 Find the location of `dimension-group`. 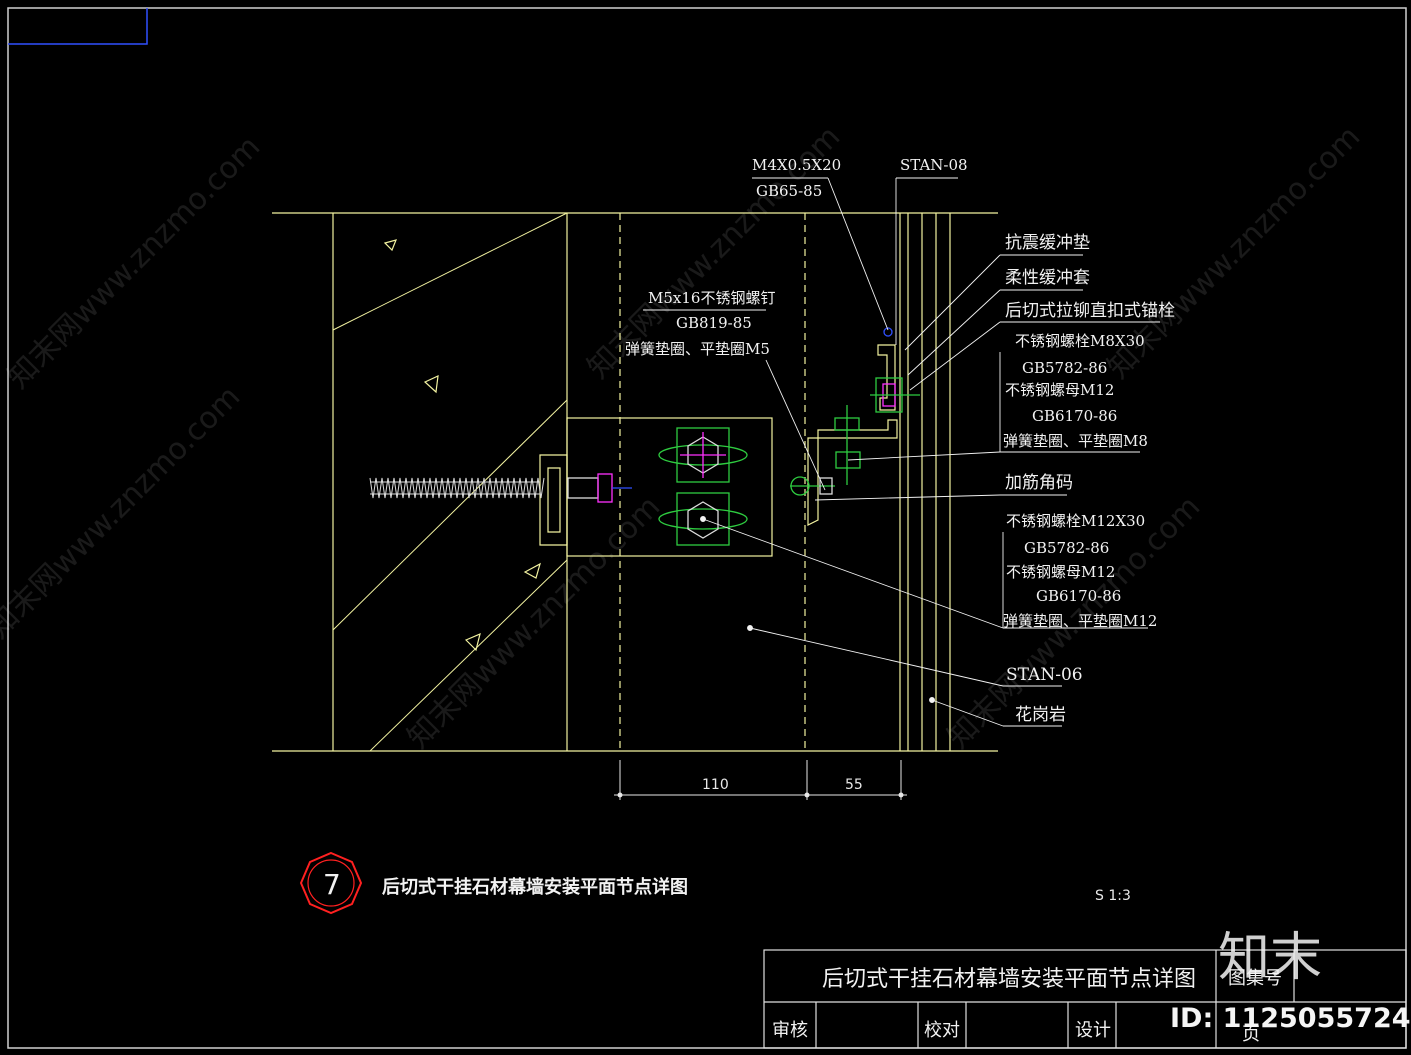

dimension-group is located at coordinates (760, 780).